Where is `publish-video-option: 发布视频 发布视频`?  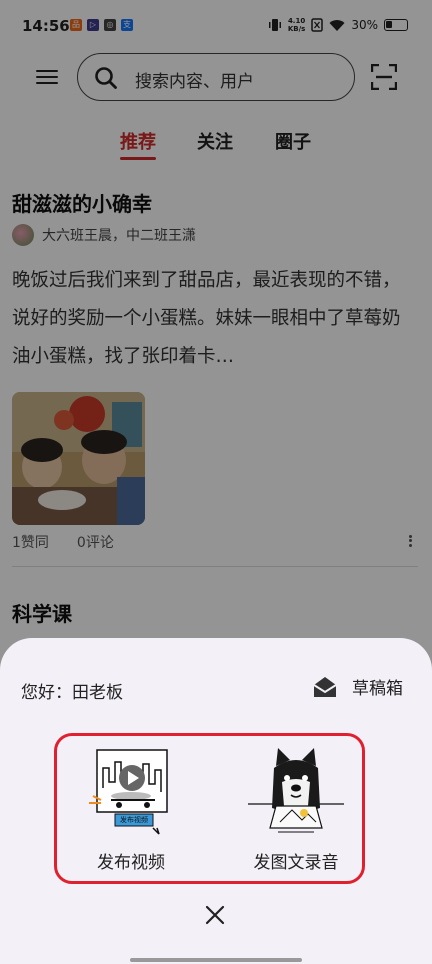
publish-video-option: 发布视频 发布视频 is located at coordinates (131, 810).